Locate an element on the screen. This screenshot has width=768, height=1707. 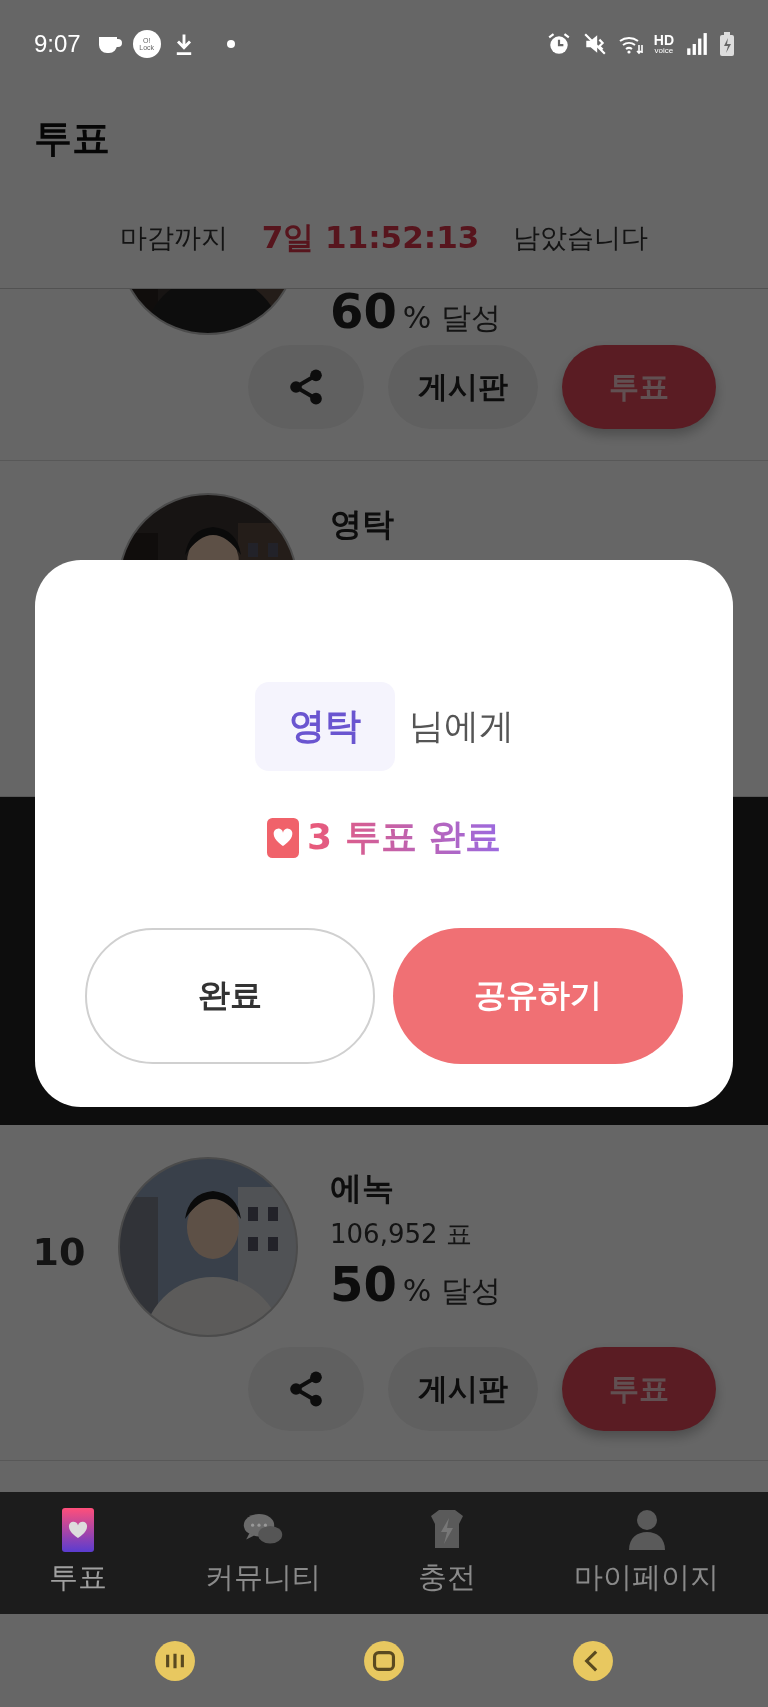
achievement-percent: 60 is located at coordinates (363, 312).